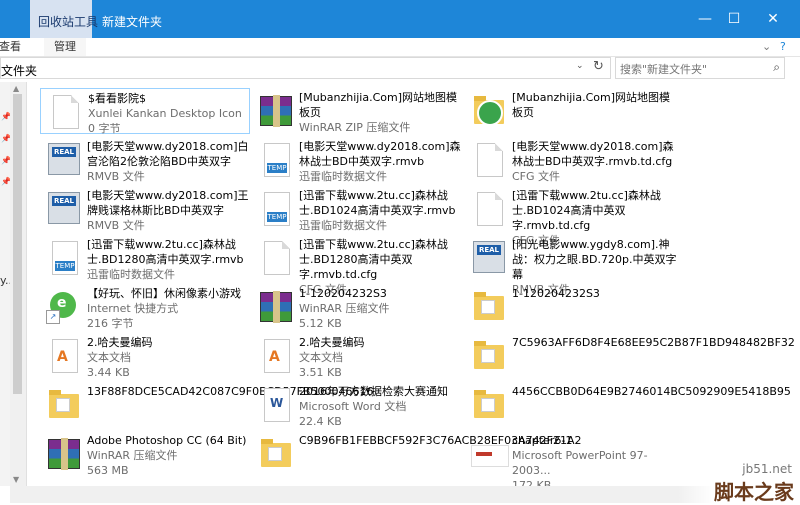 The image size is (800, 505). I want to click on file-item: 1-120204232S3, so click(570, 307).